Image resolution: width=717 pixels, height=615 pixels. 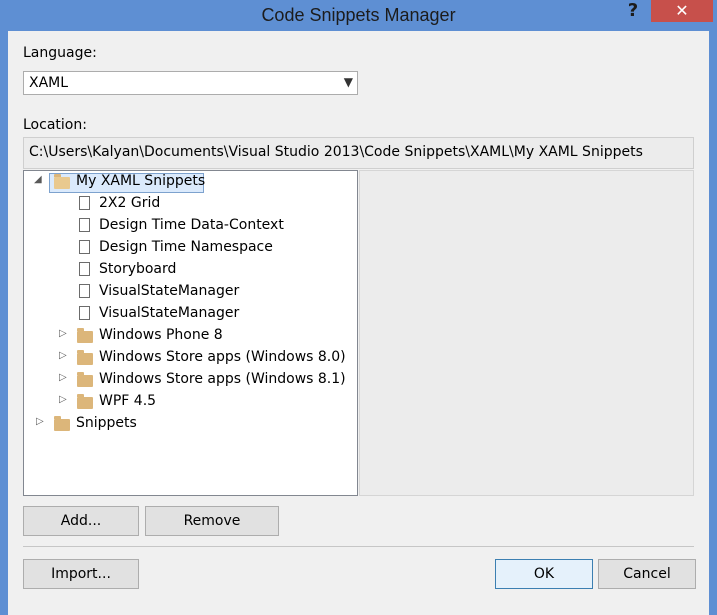 What do you see at coordinates (544, 574) in the screenshot?
I see `ok-button: OK` at bounding box center [544, 574].